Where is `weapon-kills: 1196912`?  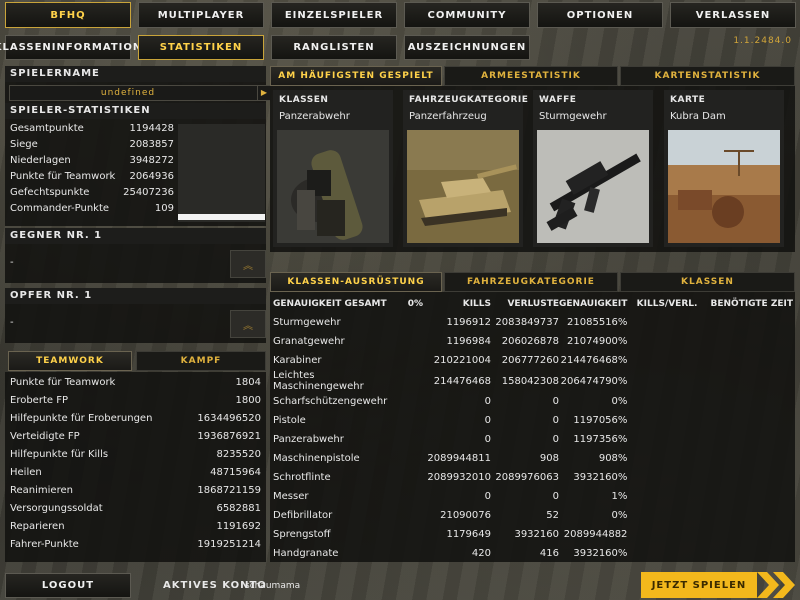
weapon-kills: 1196912 is located at coordinates (468, 322).